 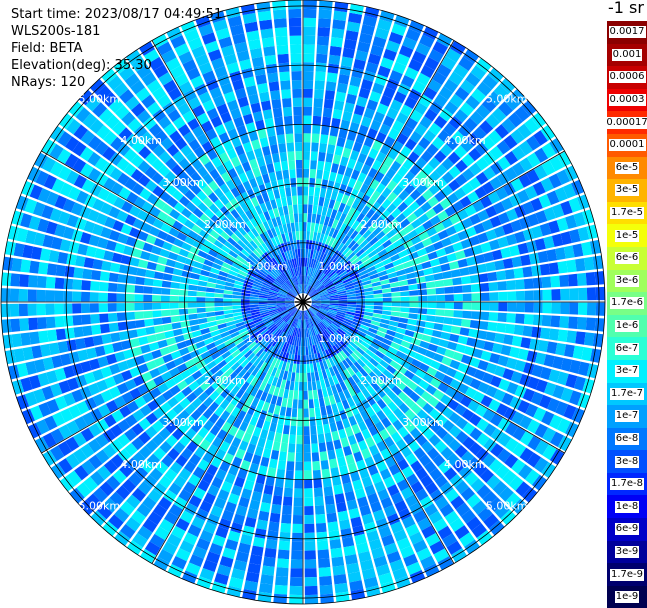 I want to click on colorbar-cell: 6e-6, so click(x=627, y=258).